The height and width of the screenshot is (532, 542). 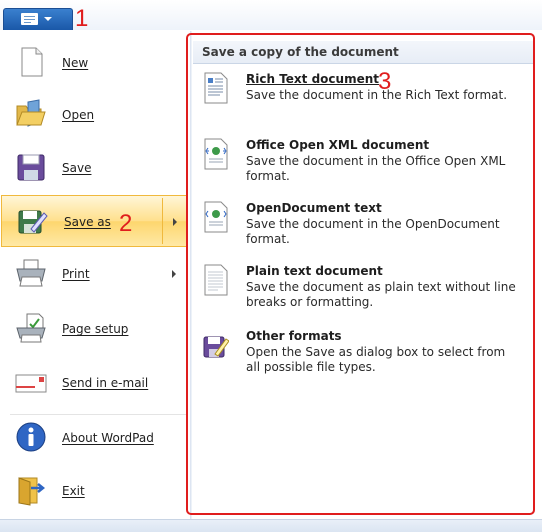 I want to click on menu-item-print: Print, so click(x=95, y=274).